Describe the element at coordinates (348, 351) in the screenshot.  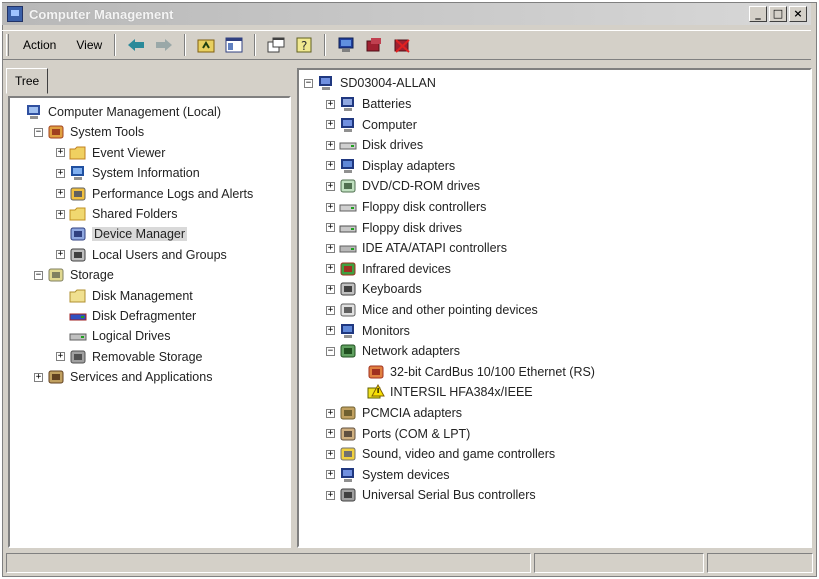
I see `network-adapter-icon` at that location.